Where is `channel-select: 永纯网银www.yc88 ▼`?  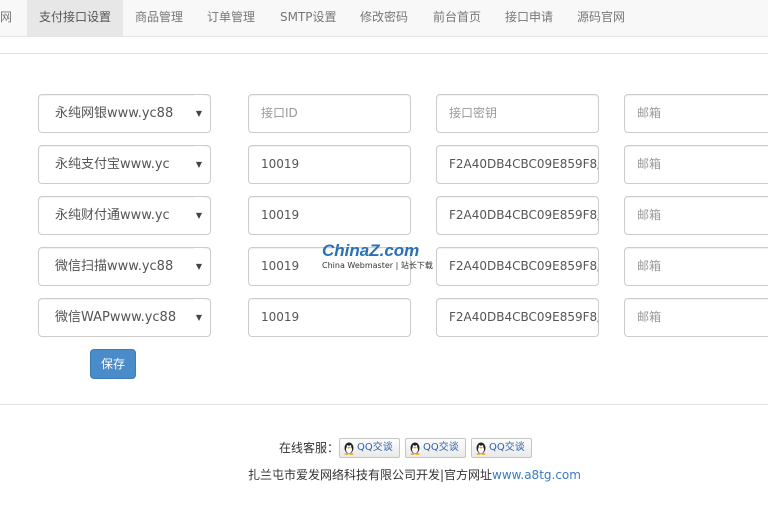 channel-select: 永纯网银www.yc88 ▼ is located at coordinates (124, 113).